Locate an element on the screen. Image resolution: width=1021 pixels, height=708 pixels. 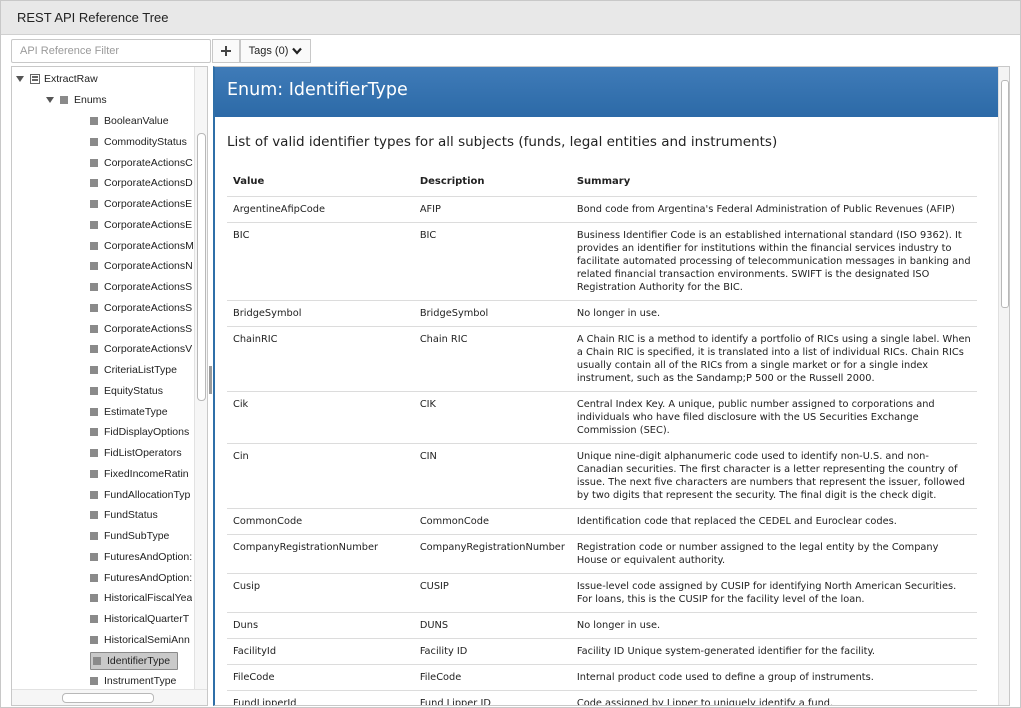
tree-item-enum: CriteriaListType is located at coordinates (146, 370).